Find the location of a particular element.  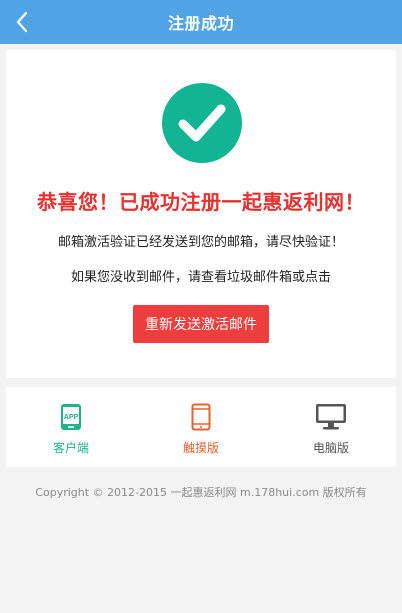

activation-sent-text: 邮箱激活验证已经发送到您的邮箱，请尽快验证！ is located at coordinates (200, 242).